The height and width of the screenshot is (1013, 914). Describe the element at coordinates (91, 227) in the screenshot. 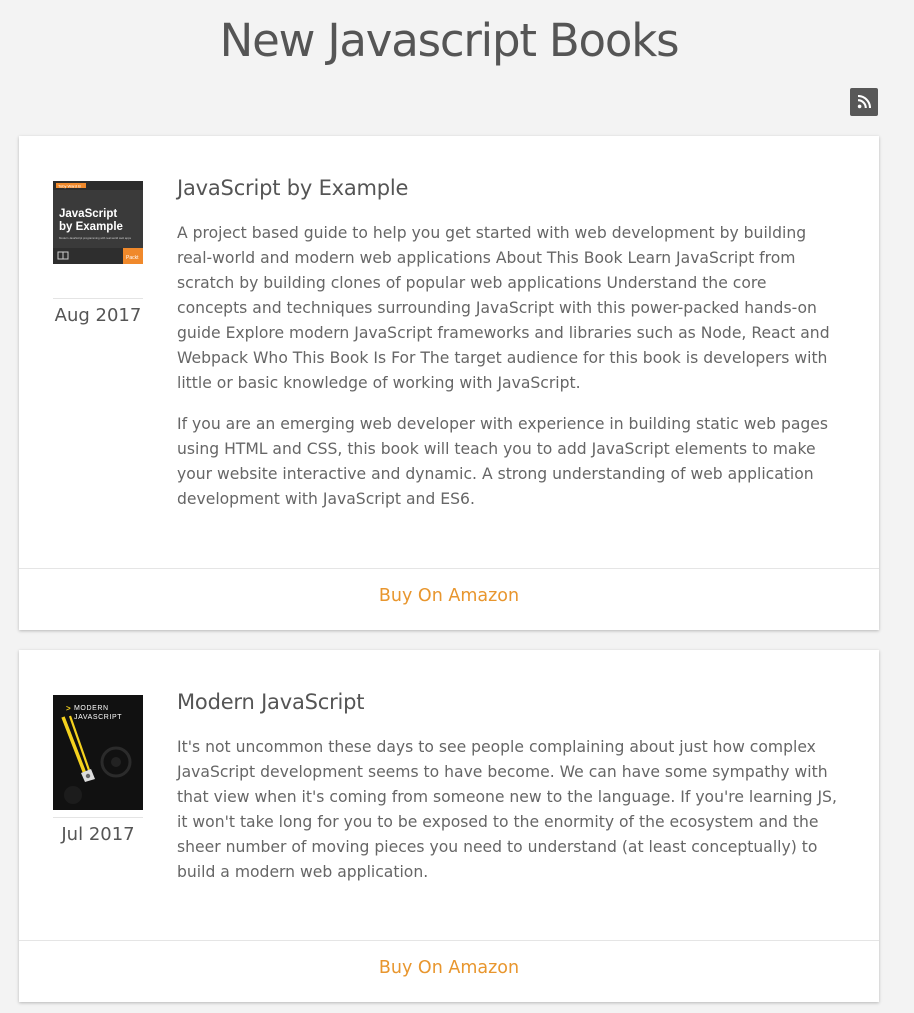

I see `cover-title-line2: by Example` at that location.